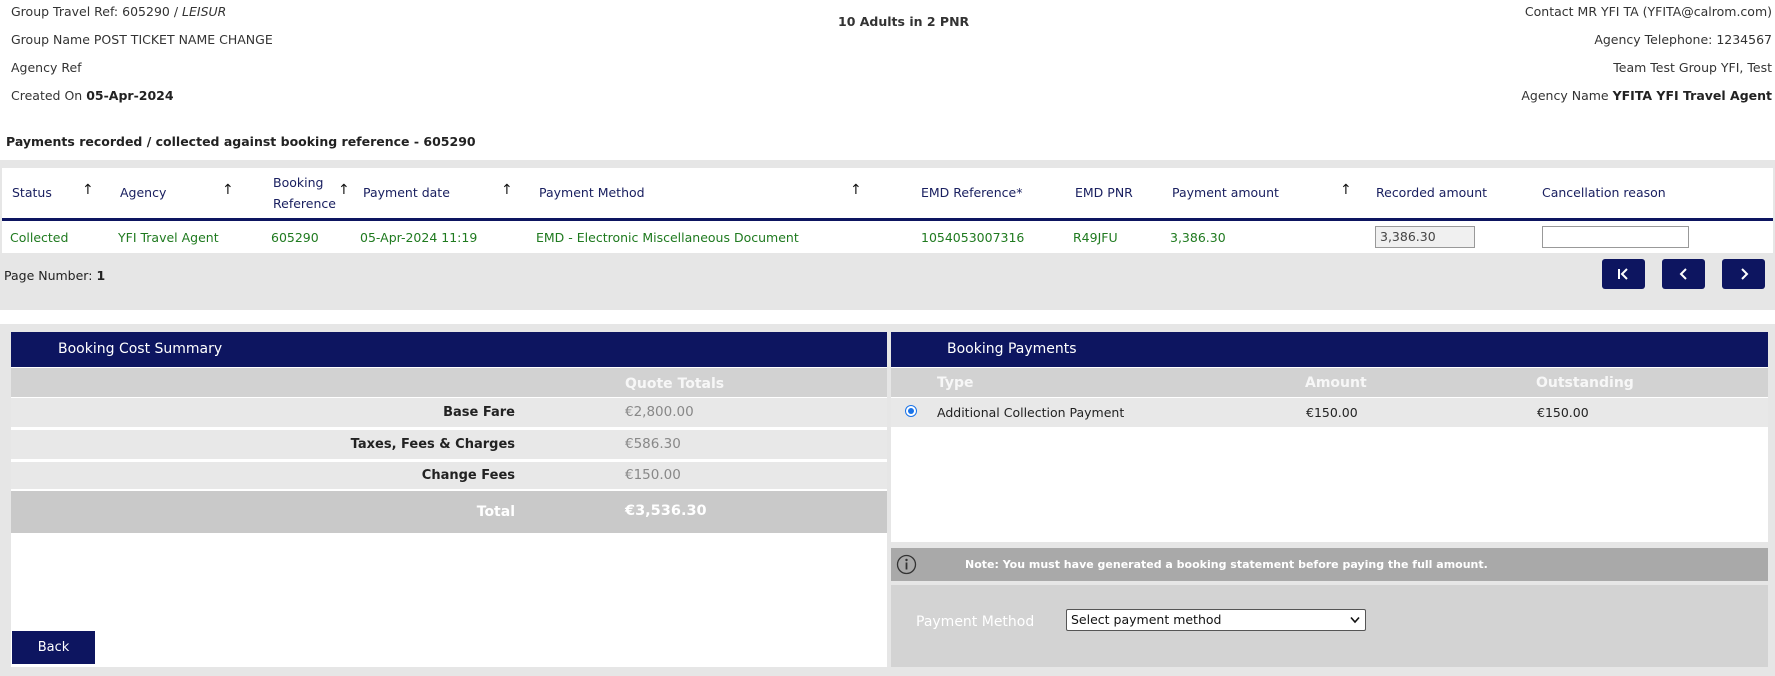 This screenshot has height=676, width=1775. I want to click on chevron-right-icon, so click(1744, 274).